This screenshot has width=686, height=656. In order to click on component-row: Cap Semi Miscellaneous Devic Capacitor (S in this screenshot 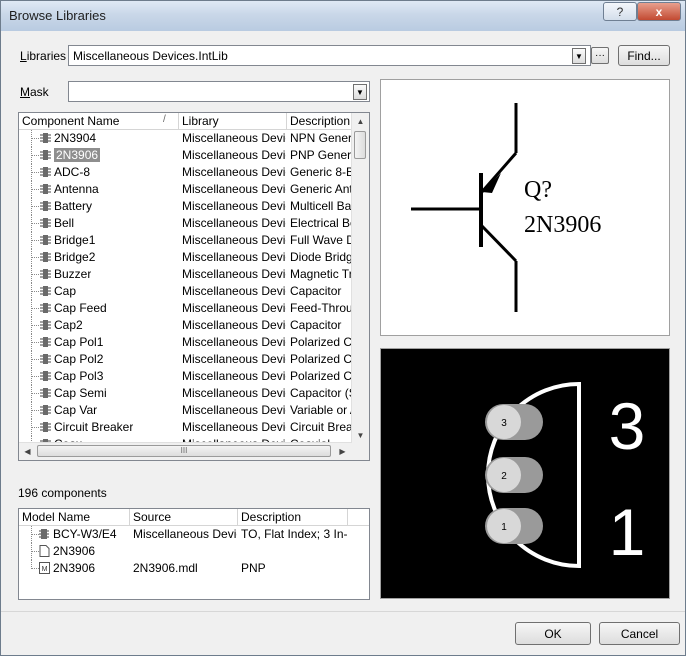, I will do `click(194, 393)`.